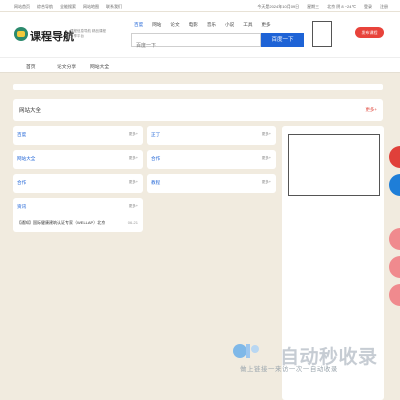  I want to click on search-button: 百度一下, so click(282, 40).